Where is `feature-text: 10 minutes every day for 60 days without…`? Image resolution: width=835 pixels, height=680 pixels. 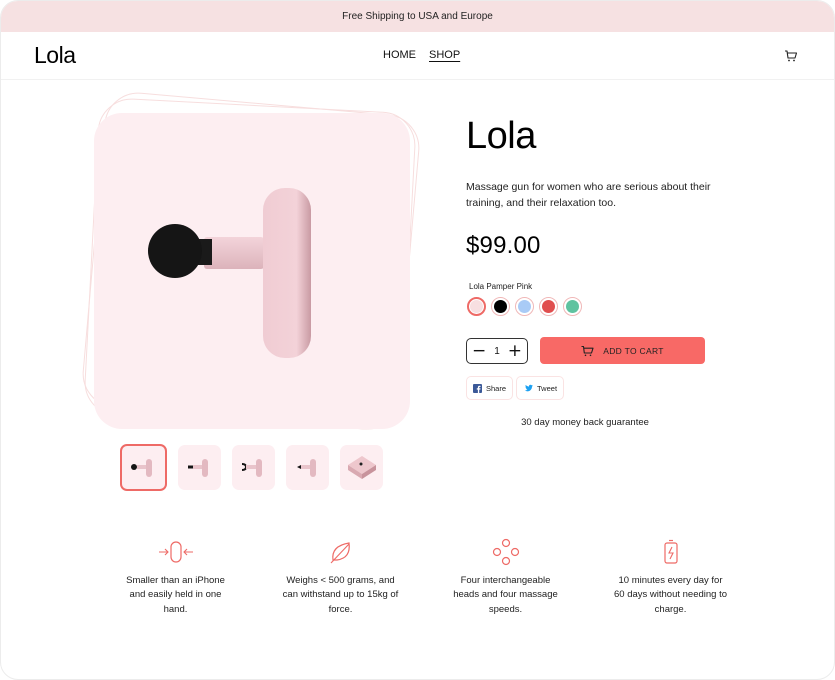 feature-text: 10 minutes every day for 60 days without… is located at coordinates (670, 595).